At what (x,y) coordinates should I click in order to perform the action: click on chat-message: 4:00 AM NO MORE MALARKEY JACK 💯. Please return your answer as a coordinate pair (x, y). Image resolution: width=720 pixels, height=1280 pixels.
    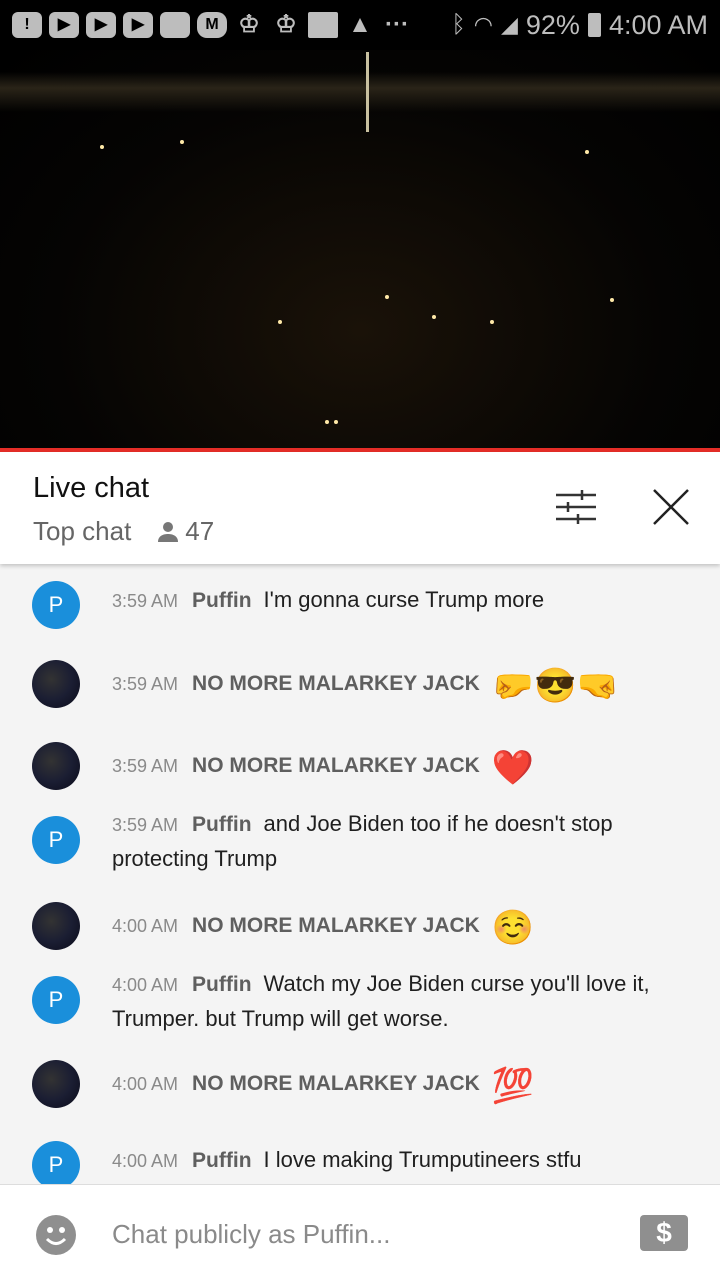
    Looking at the image, I should click on (360, 1084).